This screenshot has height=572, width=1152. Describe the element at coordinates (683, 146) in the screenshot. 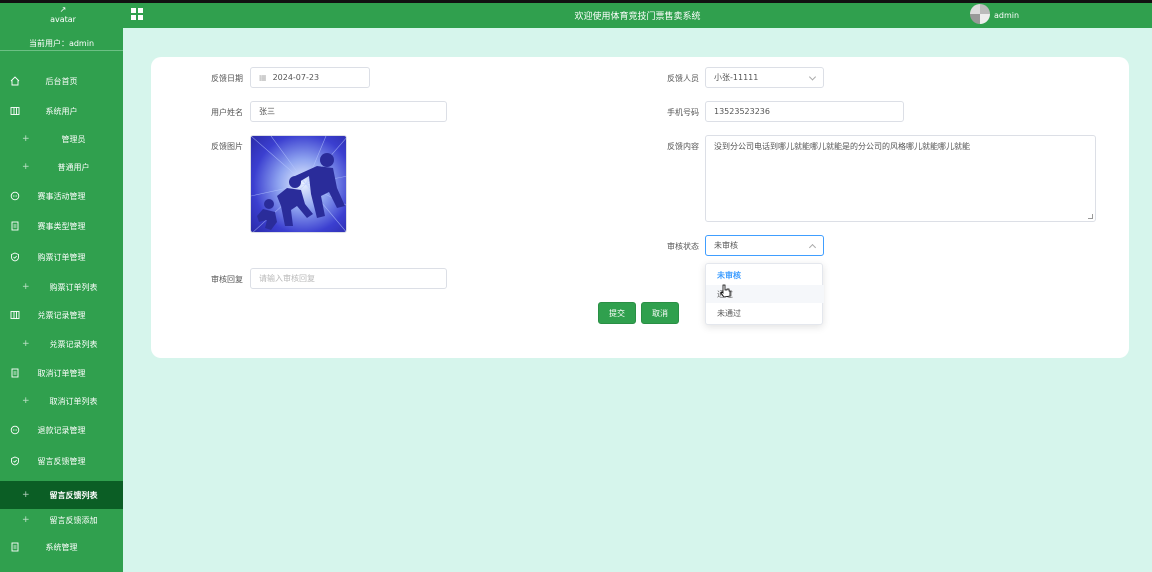

I see `content-label: 反馈内容` at that location.